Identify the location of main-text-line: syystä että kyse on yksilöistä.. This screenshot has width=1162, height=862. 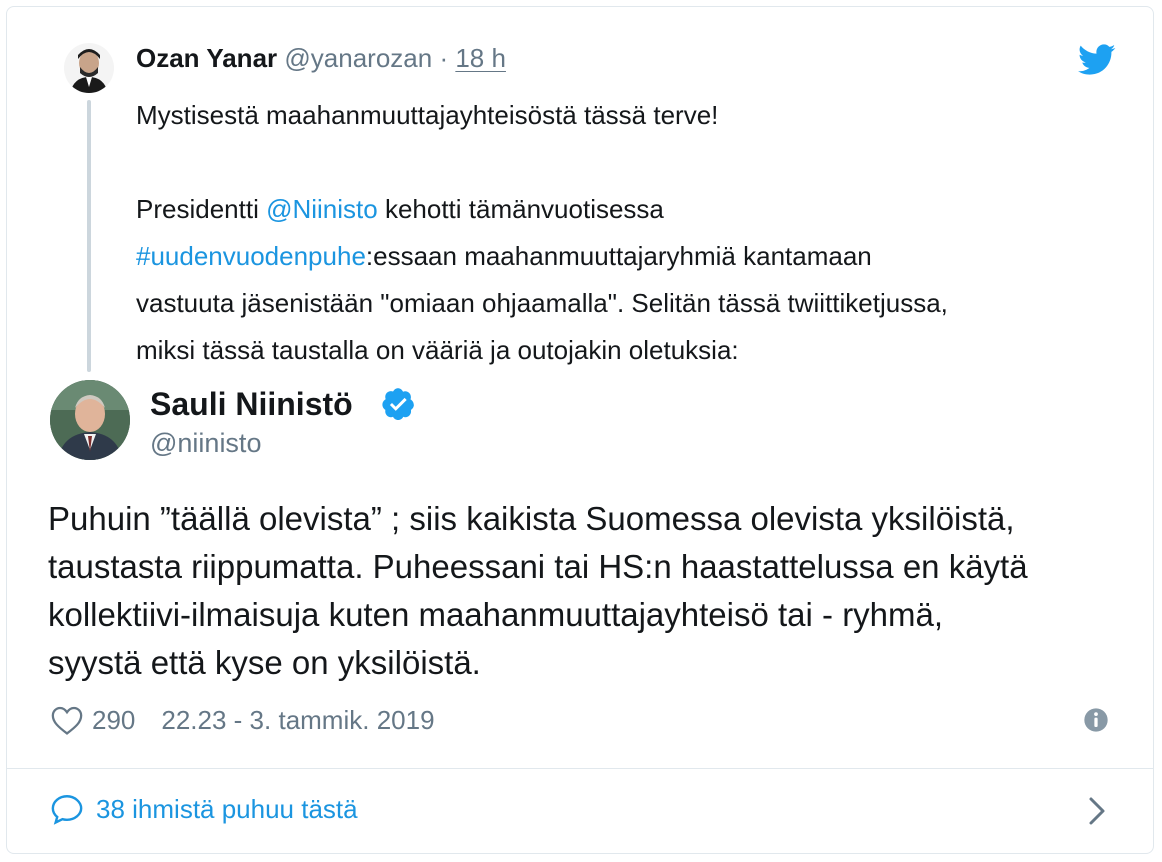
(264, 662).